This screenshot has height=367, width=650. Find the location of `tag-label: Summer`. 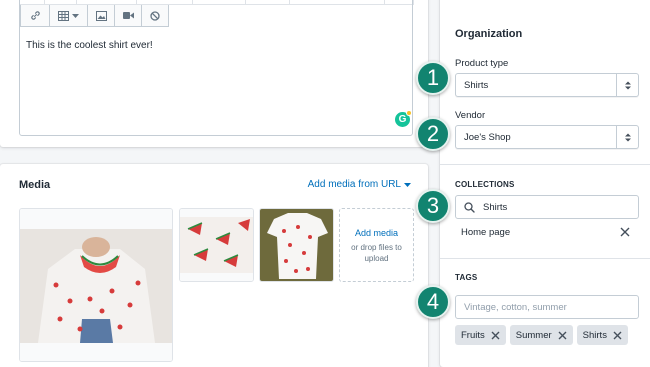

tag-label: Summer is located at coordinates (533, 335).